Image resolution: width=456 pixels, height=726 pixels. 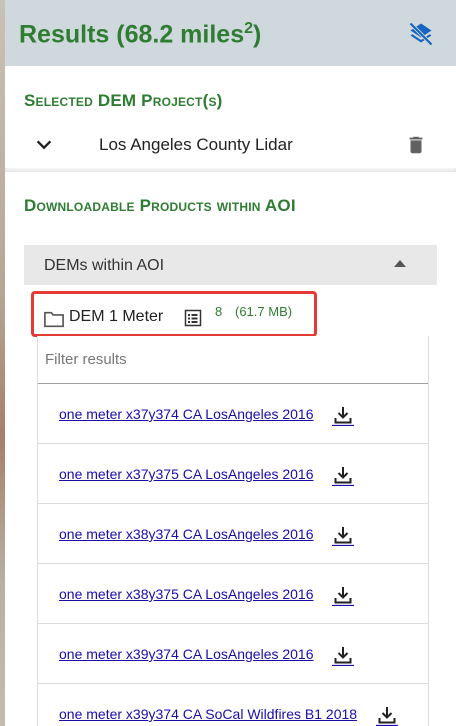 I want to click on folder-size: (61.7 MB), so click(x=264, y=311).